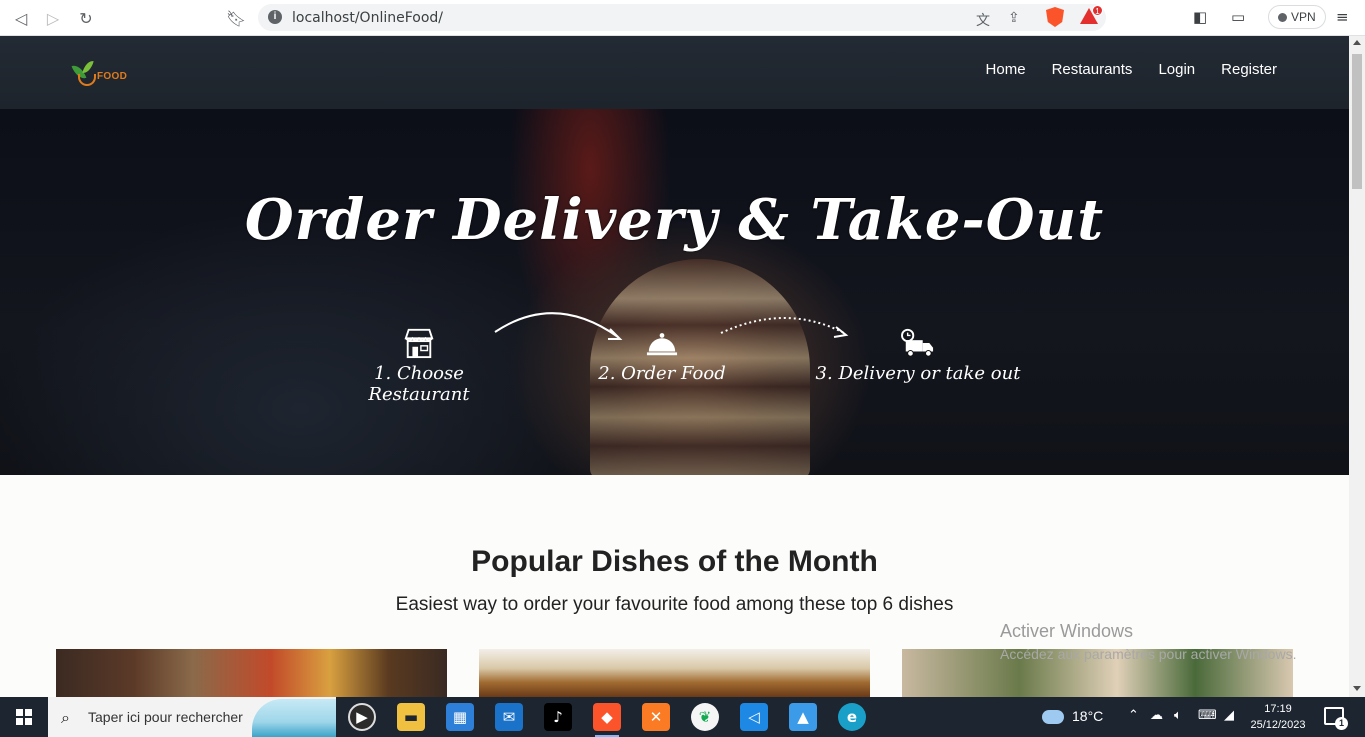 This screenshot has width=1365, height=737. I want to click on site-info-icon: i, so click(275, 17).